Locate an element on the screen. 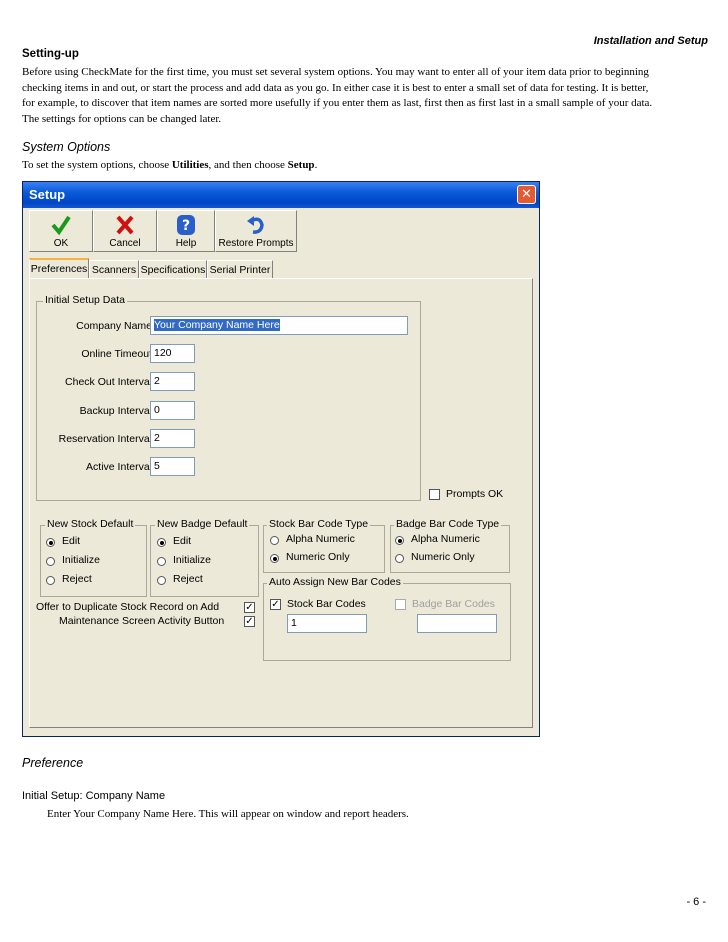 The width and height of the screenshot is (728, 942). intro-text: To set the system options, choose is located at coordinates (97, 165).